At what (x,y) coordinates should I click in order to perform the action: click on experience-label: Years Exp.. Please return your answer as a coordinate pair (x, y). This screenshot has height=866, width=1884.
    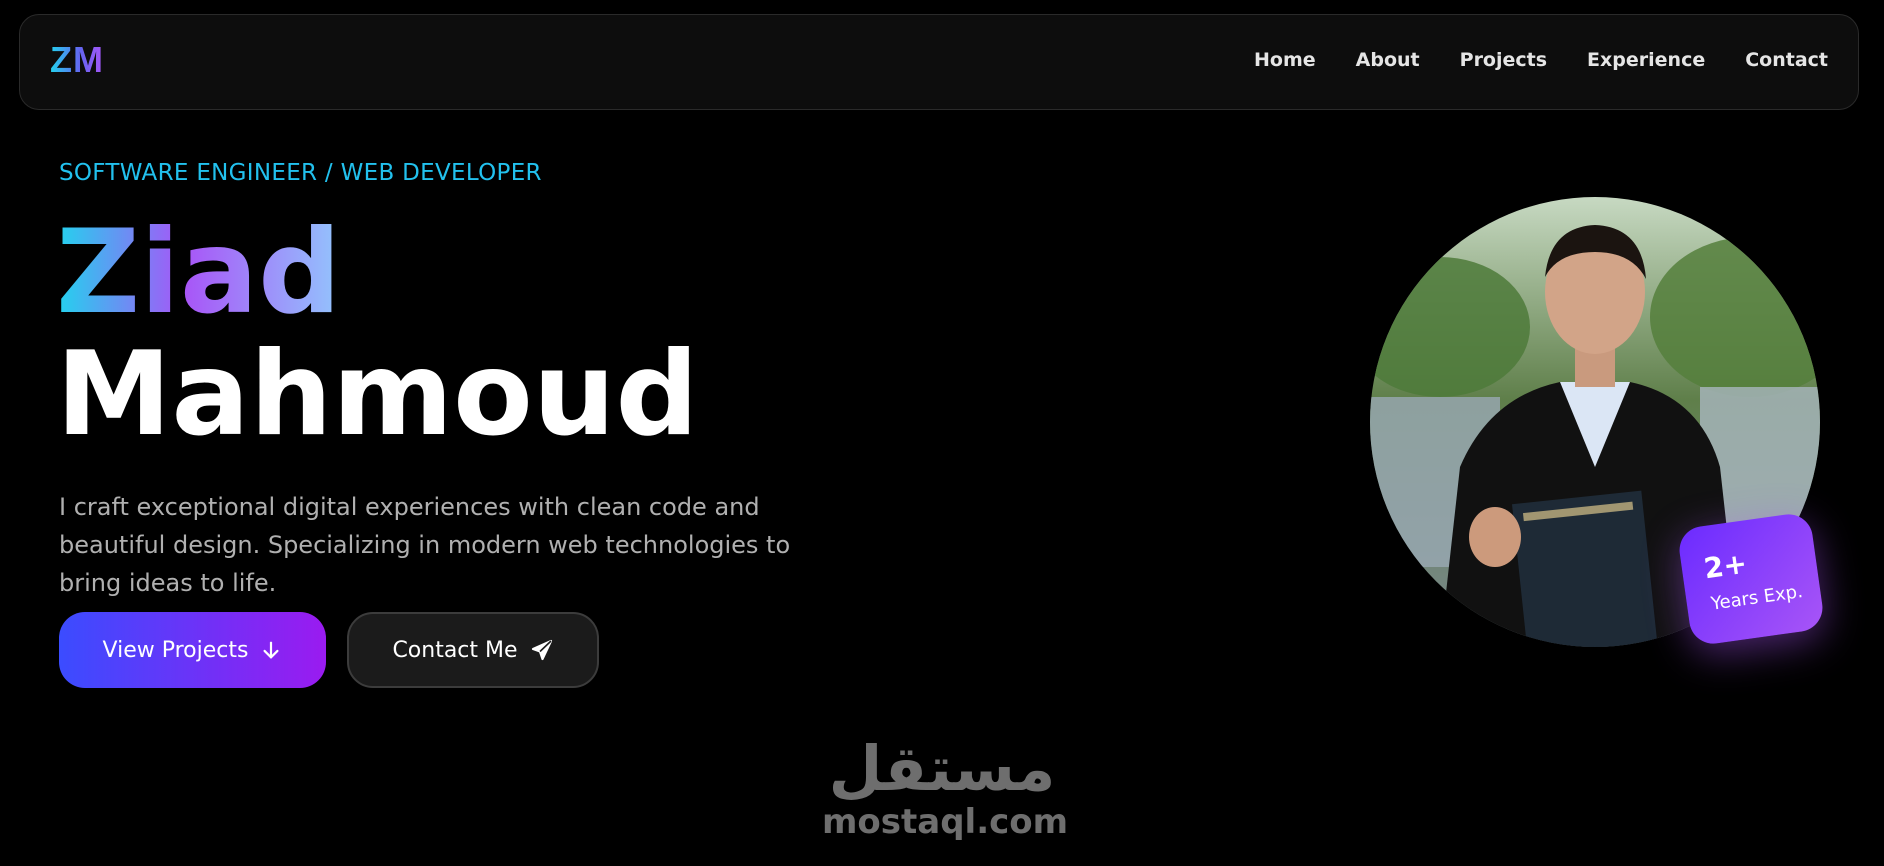
    Looking at the image, I should click on (1757, 598).